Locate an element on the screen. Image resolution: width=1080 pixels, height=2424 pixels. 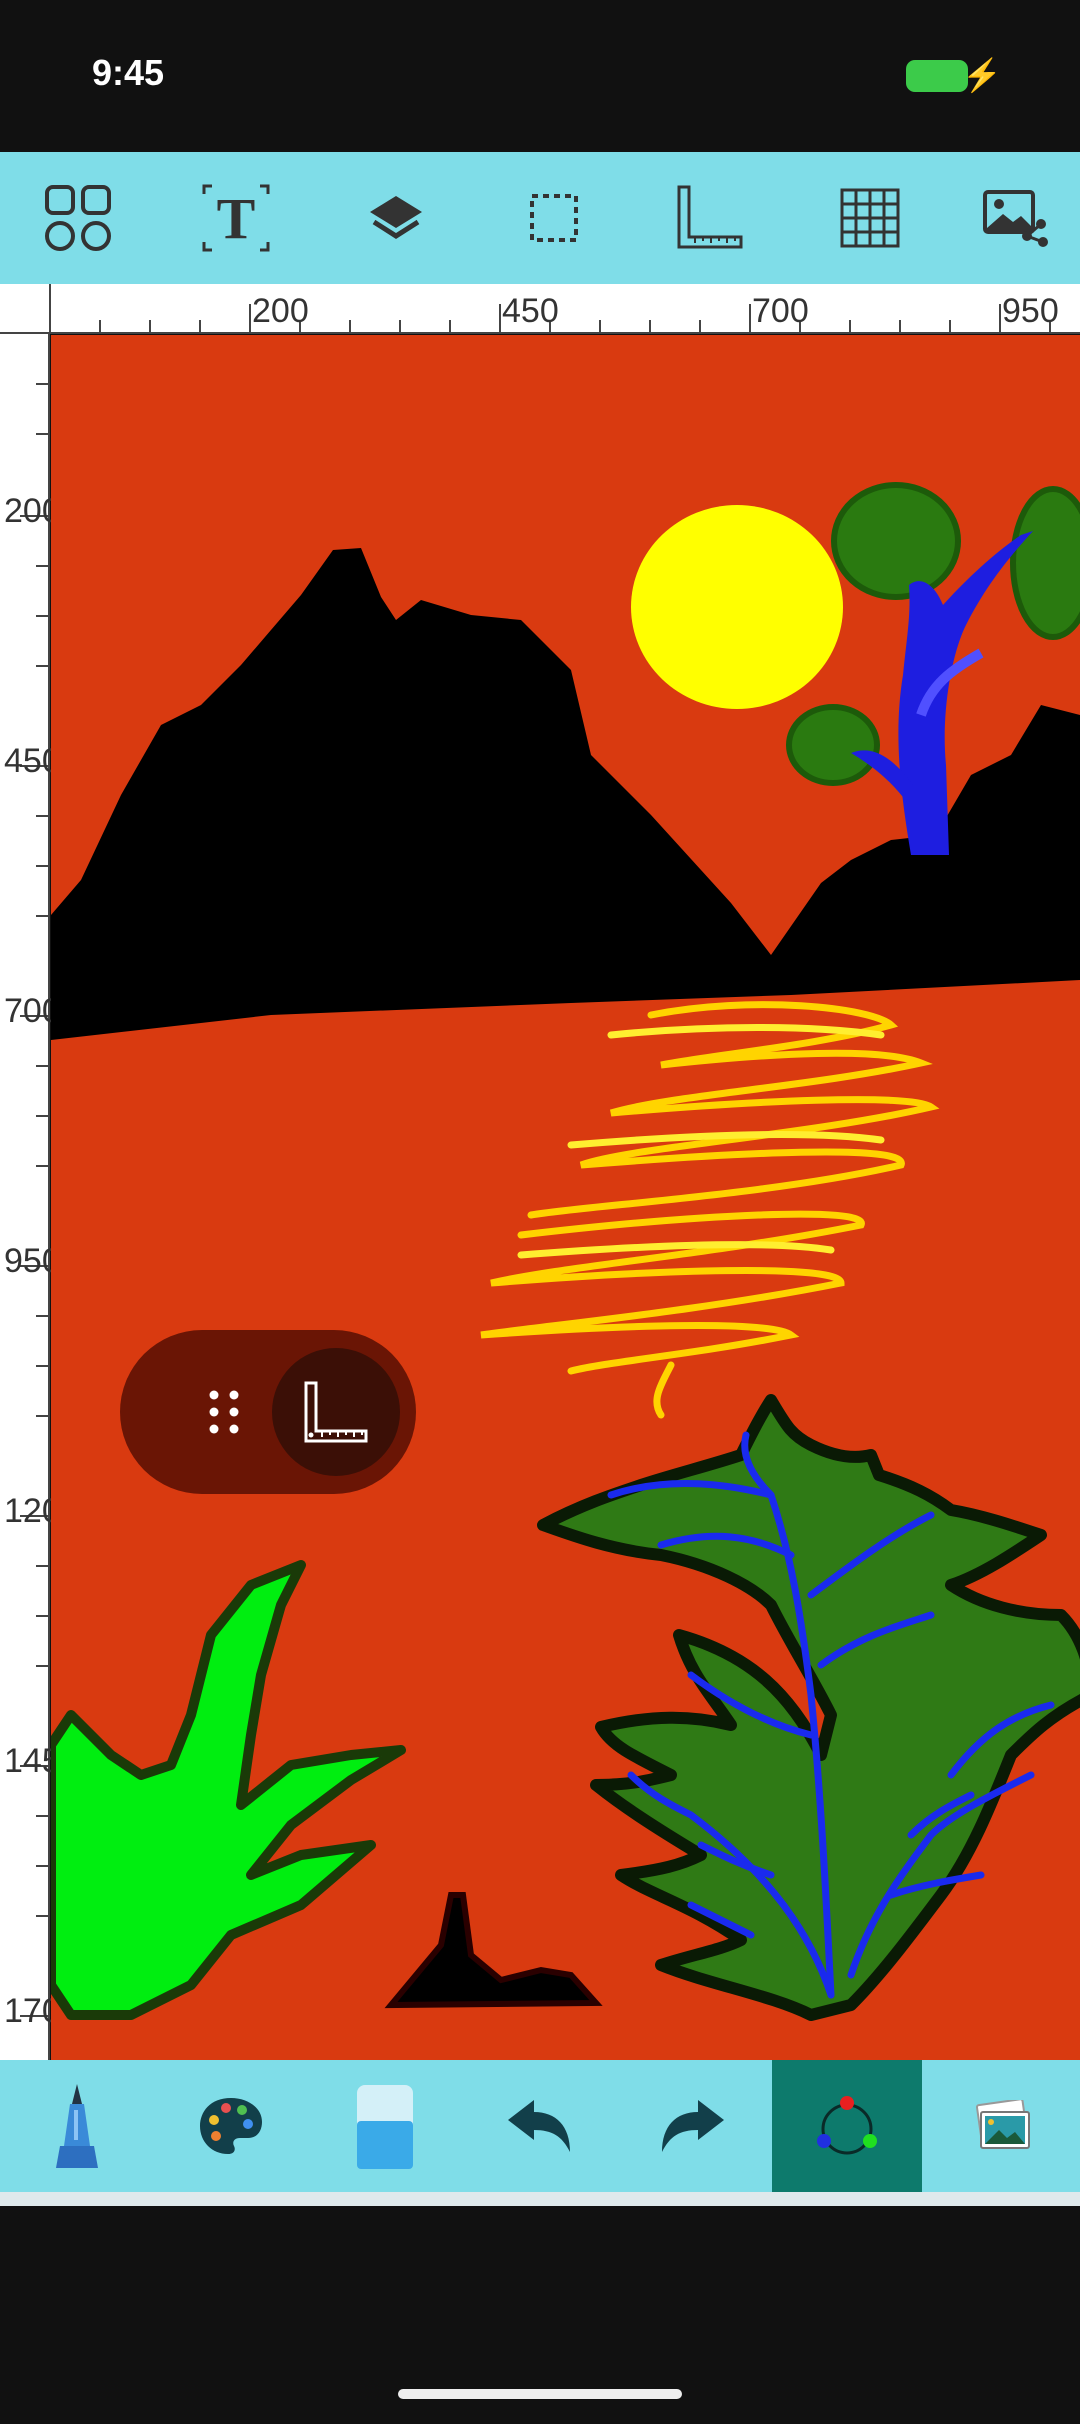
grid-icon is located at coordinates (78, 218).